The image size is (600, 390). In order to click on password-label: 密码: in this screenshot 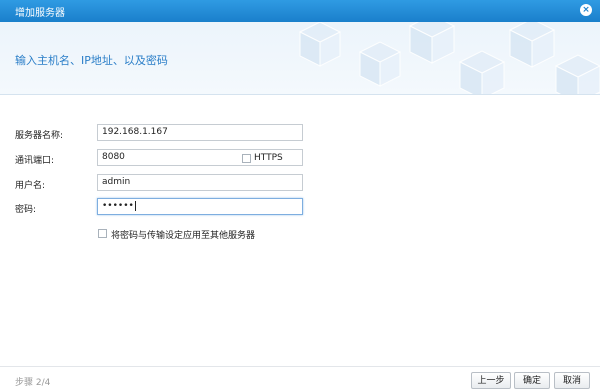, I will do `click(26, 210)`.